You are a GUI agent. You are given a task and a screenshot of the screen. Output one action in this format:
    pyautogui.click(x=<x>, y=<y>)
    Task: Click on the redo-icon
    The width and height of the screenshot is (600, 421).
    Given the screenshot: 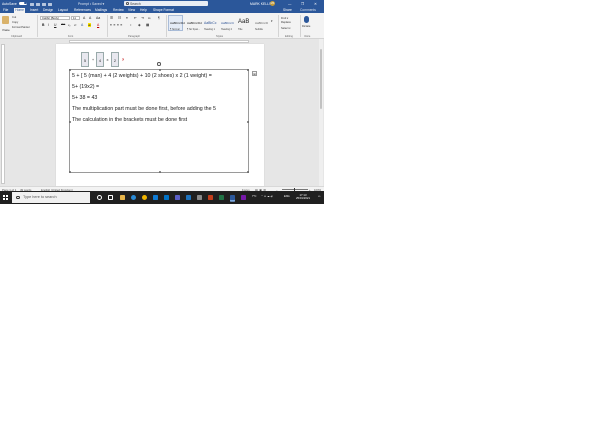 What is the action you would take?
    pyautogui.click(x=44, y=4)
    